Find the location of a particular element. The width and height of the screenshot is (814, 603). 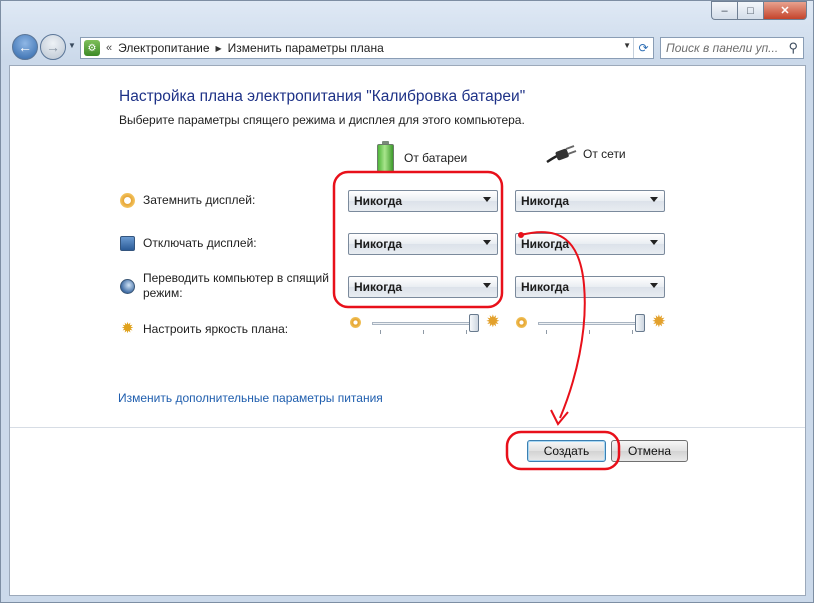

search-box: ⚲ is located at coordinates (732, 48).